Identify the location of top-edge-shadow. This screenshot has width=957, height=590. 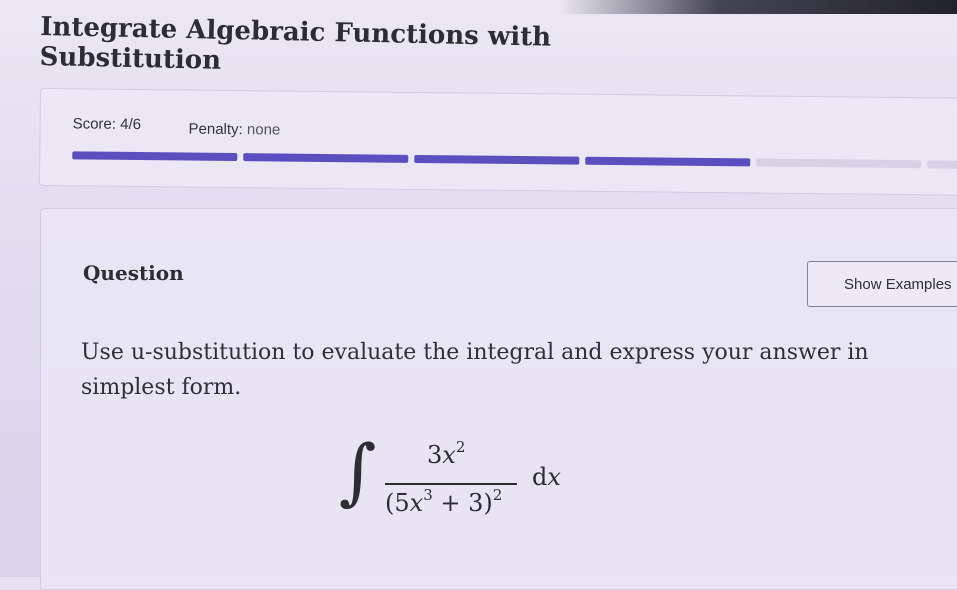
(758, 7).